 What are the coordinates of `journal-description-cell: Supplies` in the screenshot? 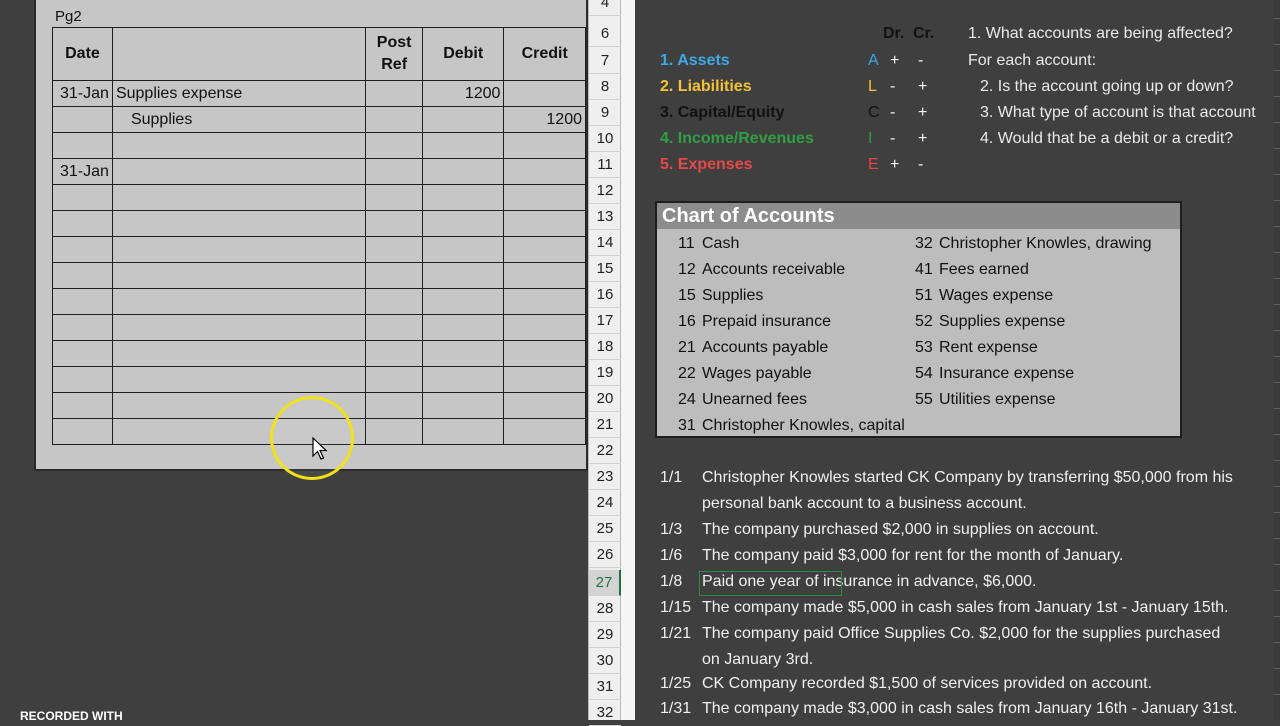 It's located at (239, 119).